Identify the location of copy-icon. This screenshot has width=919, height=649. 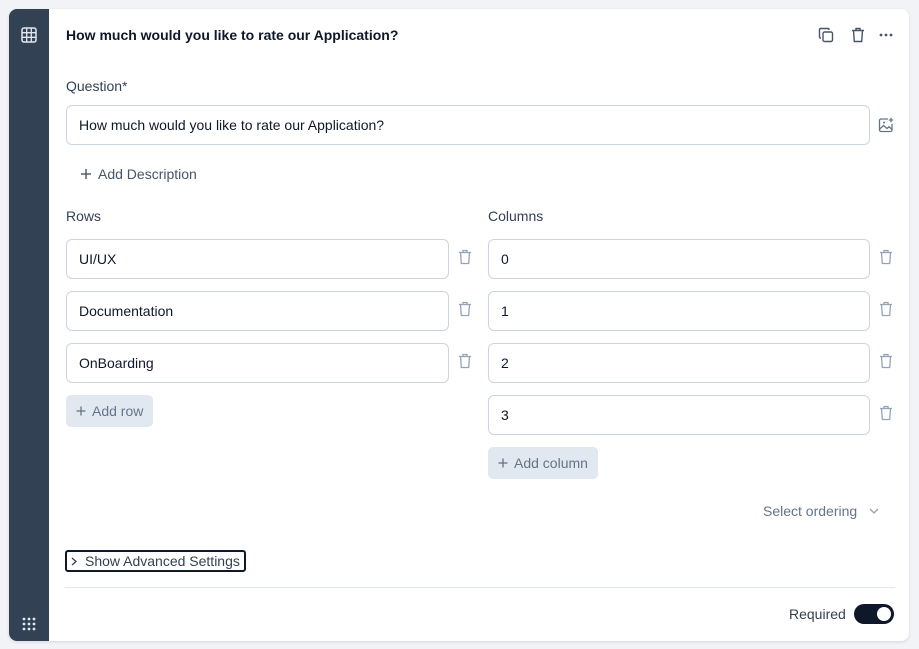
(826, 35).